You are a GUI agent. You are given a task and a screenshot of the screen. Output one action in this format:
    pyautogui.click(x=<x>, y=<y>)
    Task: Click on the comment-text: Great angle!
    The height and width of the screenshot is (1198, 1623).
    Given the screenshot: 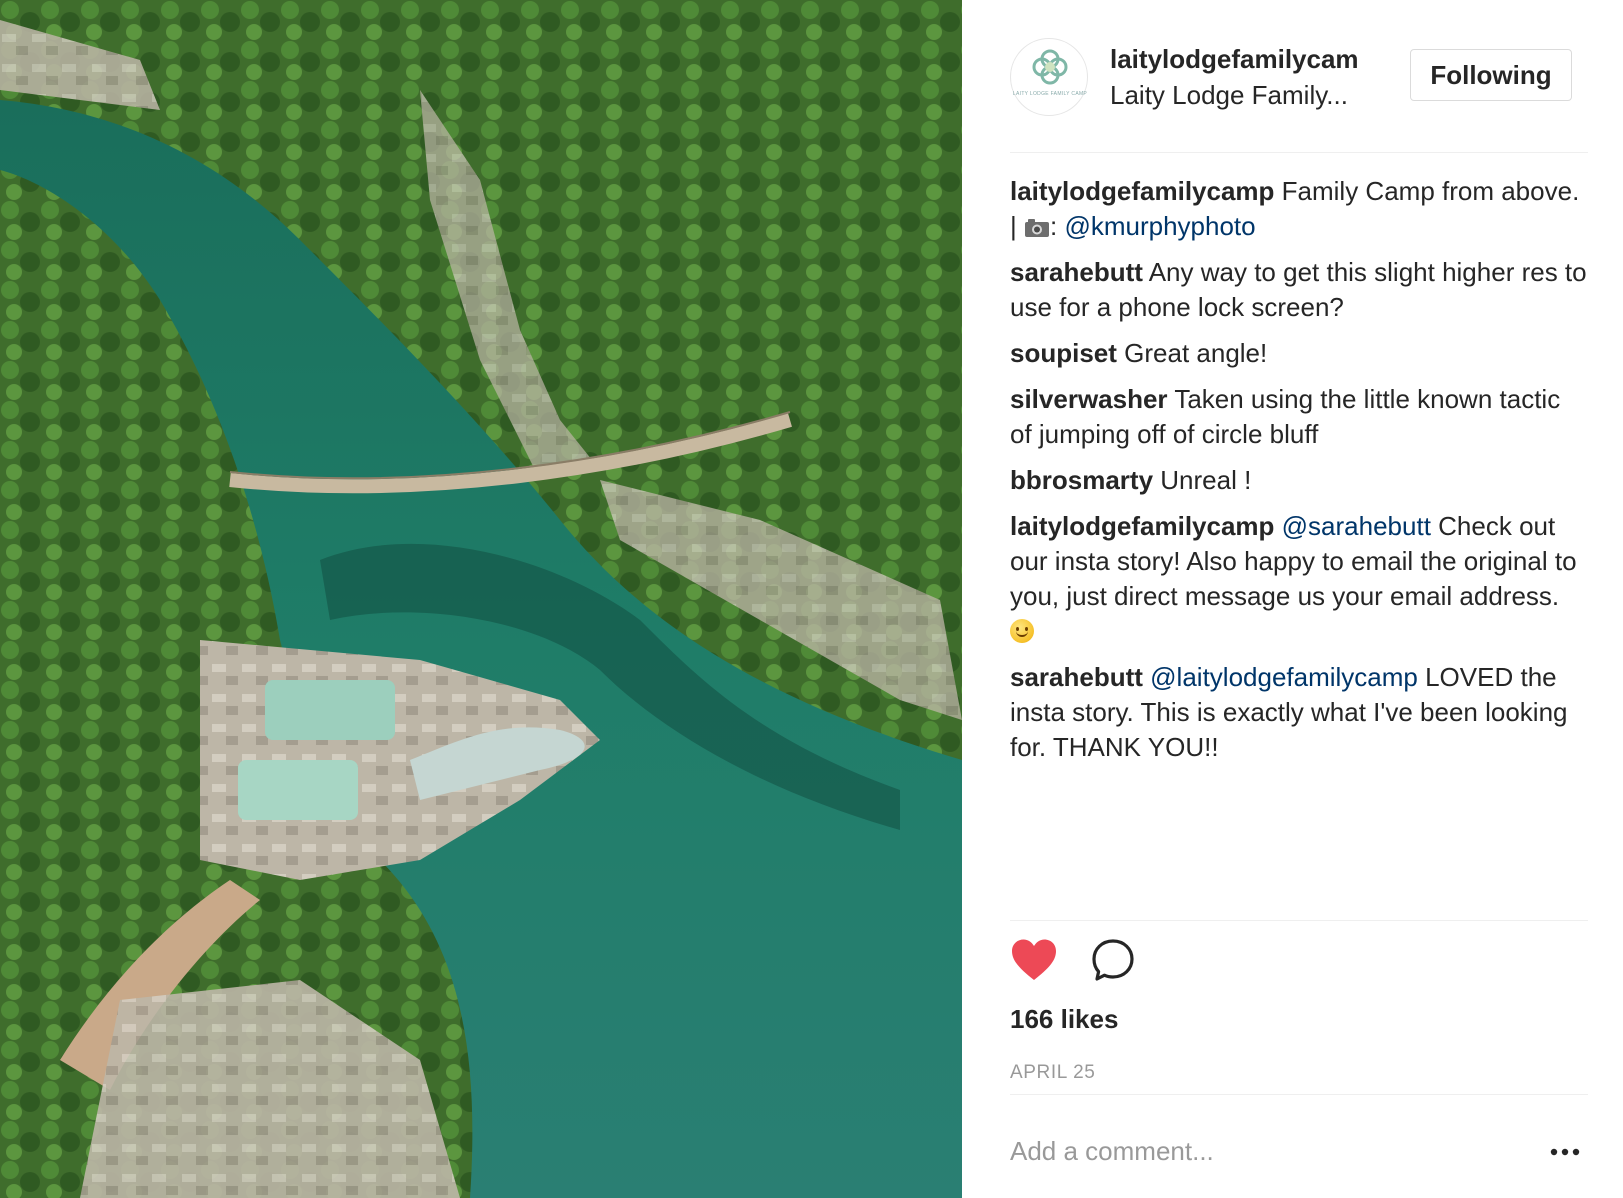 What is the action you would take?
    pyautogui.click(x=1192, y=353)
    